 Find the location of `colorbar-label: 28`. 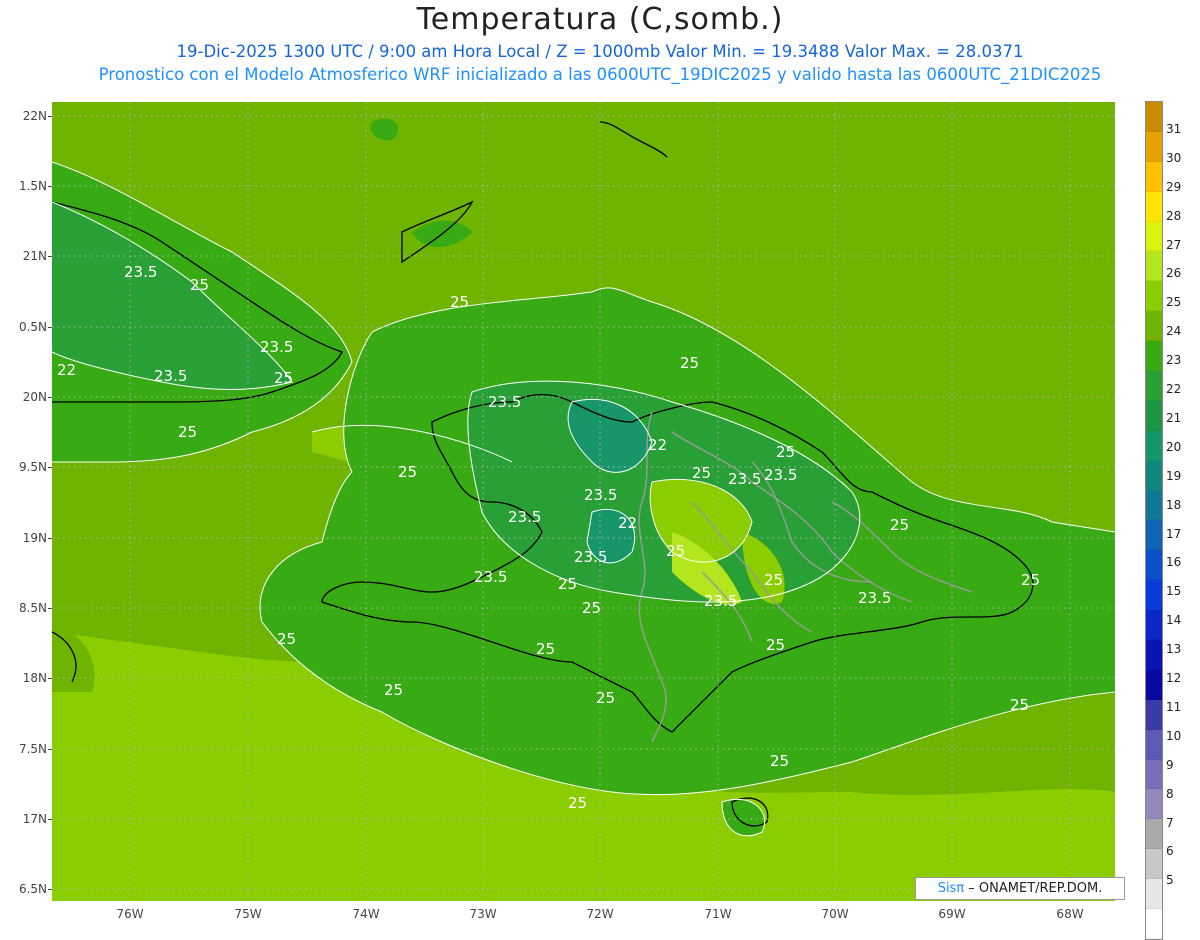

colorbar-label: 28 is located at coordinates (1174, 215).